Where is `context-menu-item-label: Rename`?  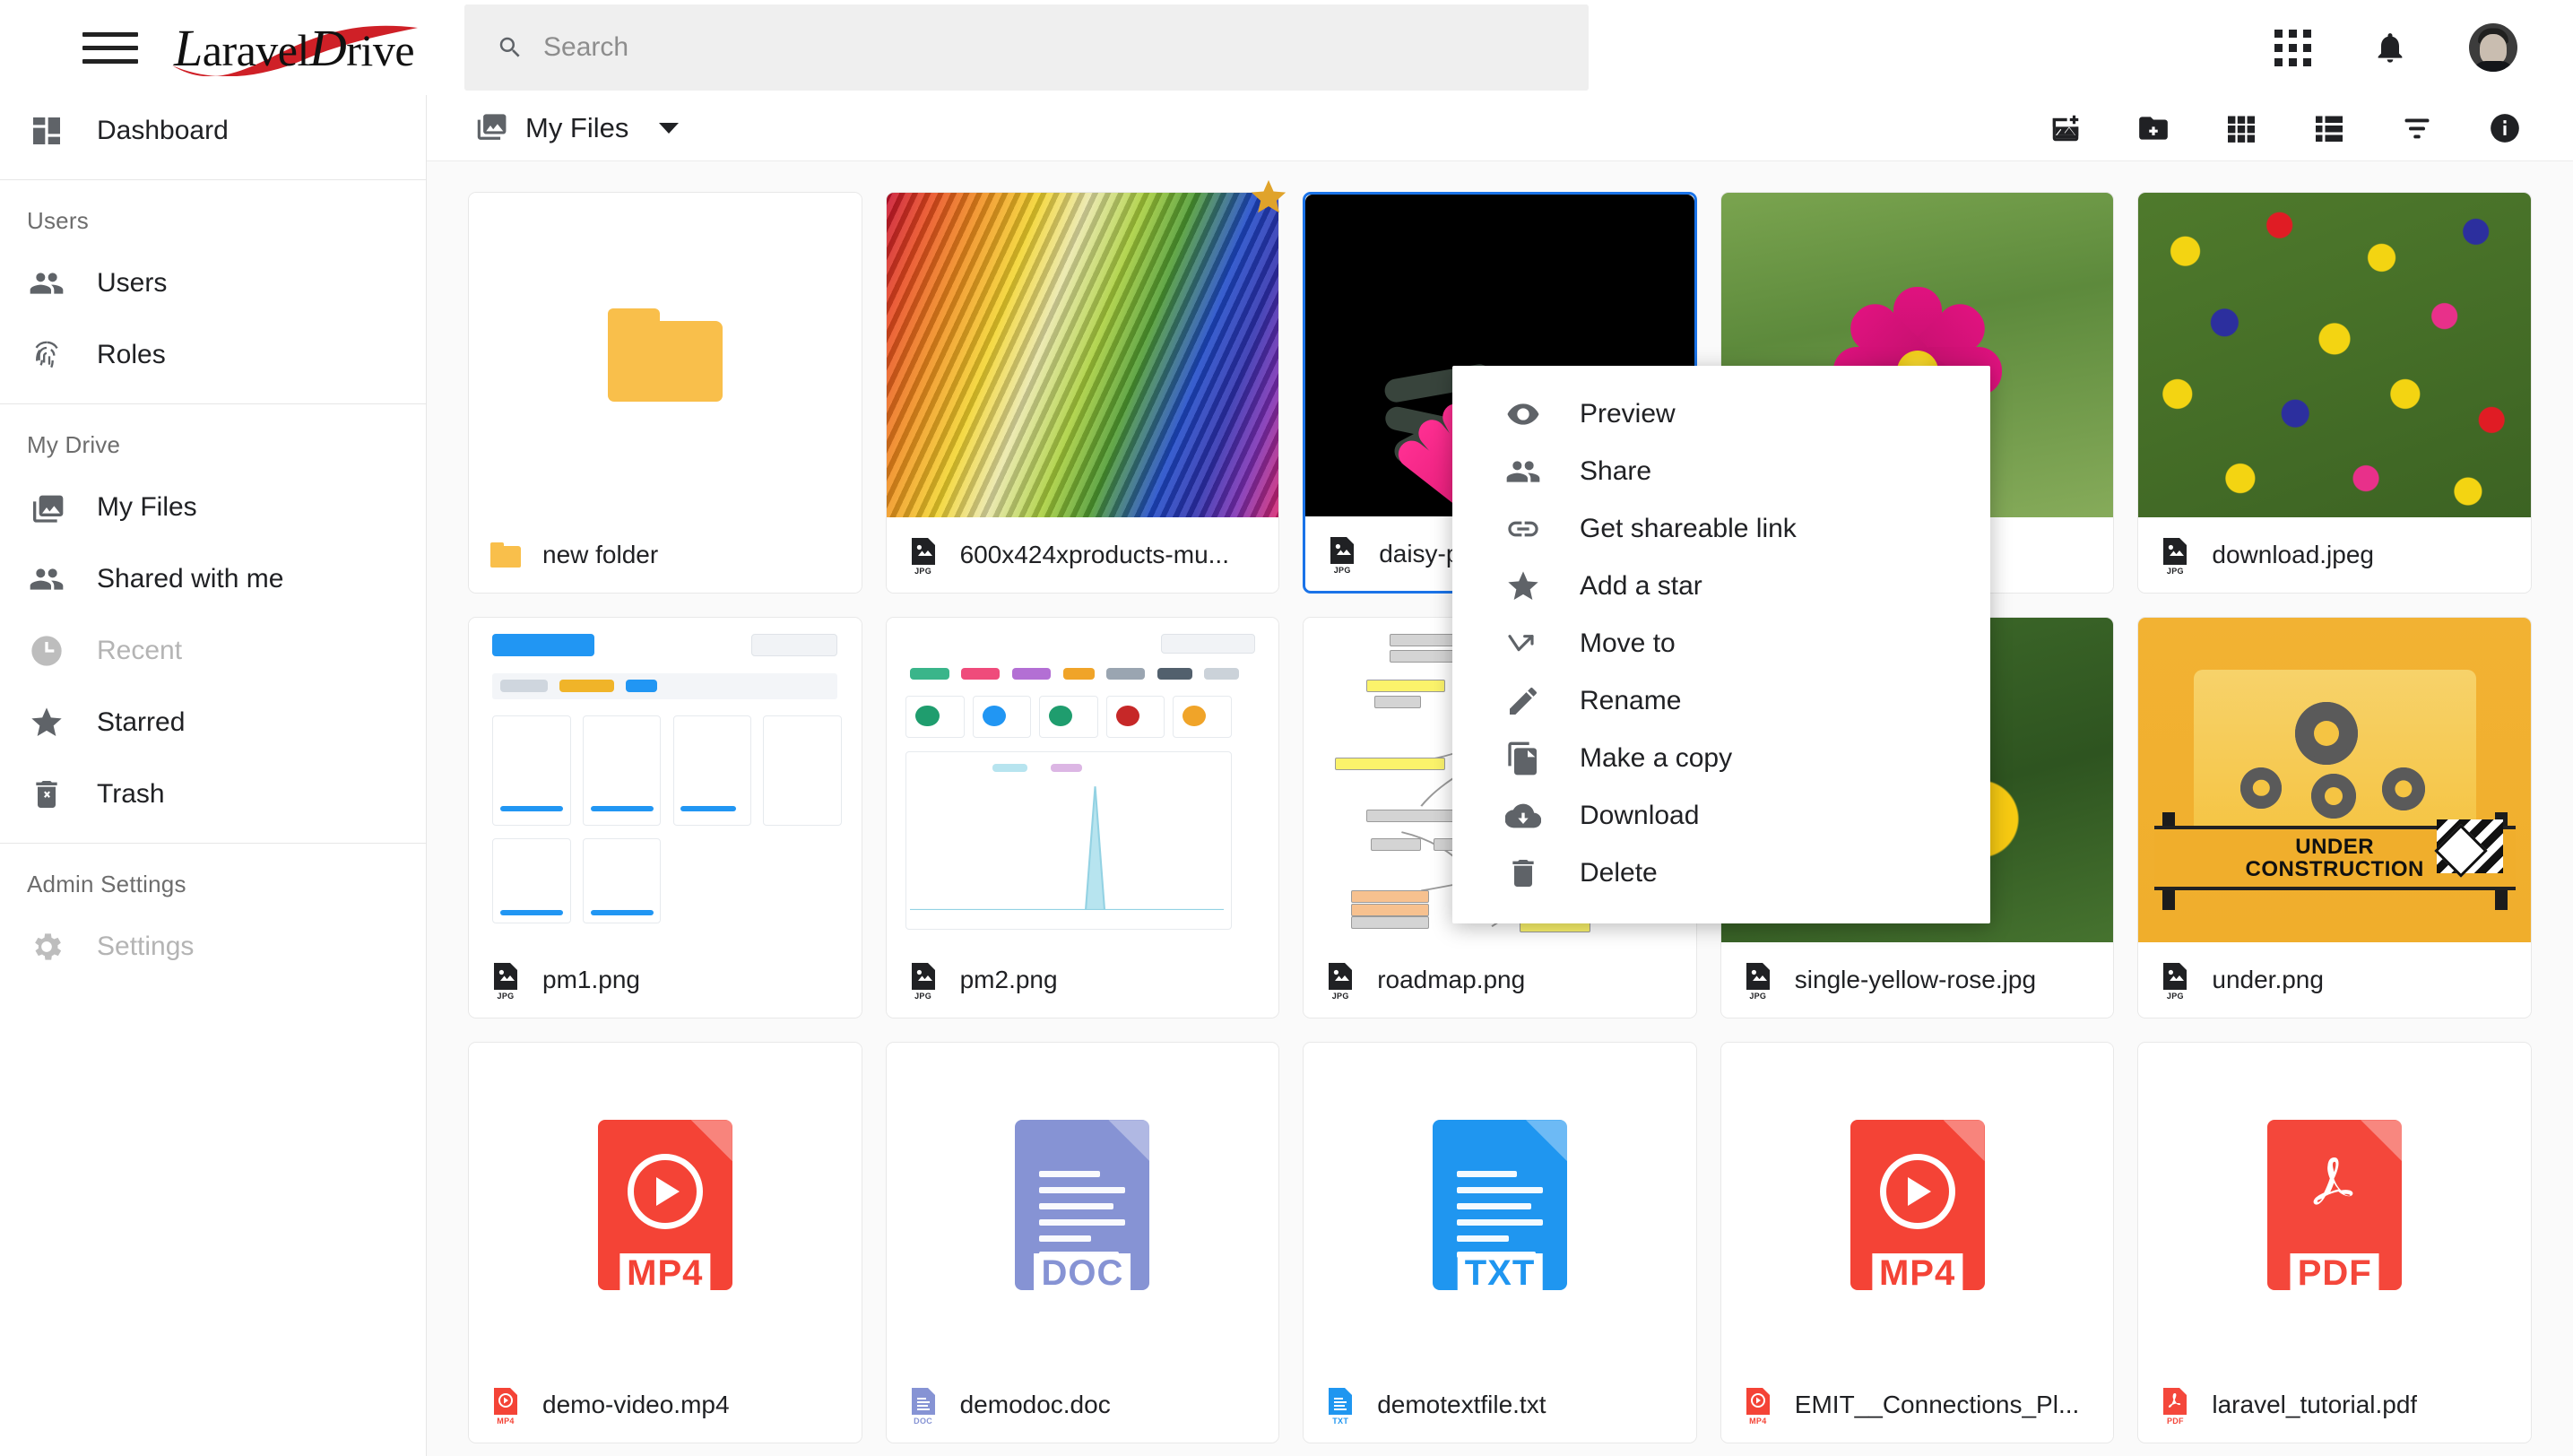 context-menu-item-label: Rename is located at coordinates (1631, 700).